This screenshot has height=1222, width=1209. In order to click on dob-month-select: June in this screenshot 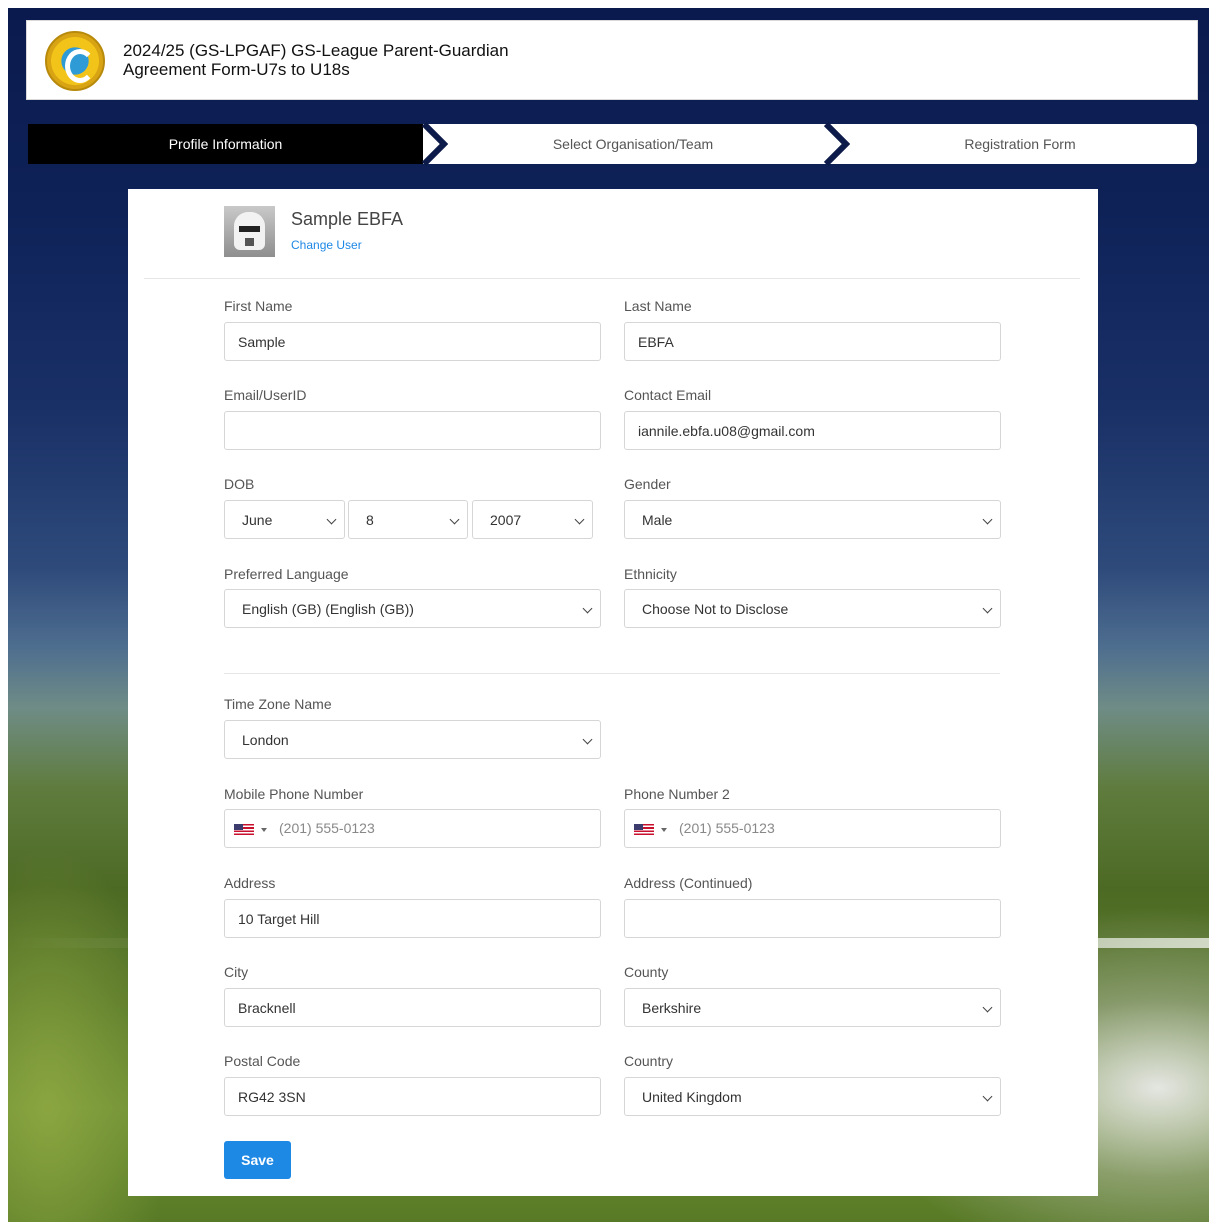, I will do `click(284, 519)`.